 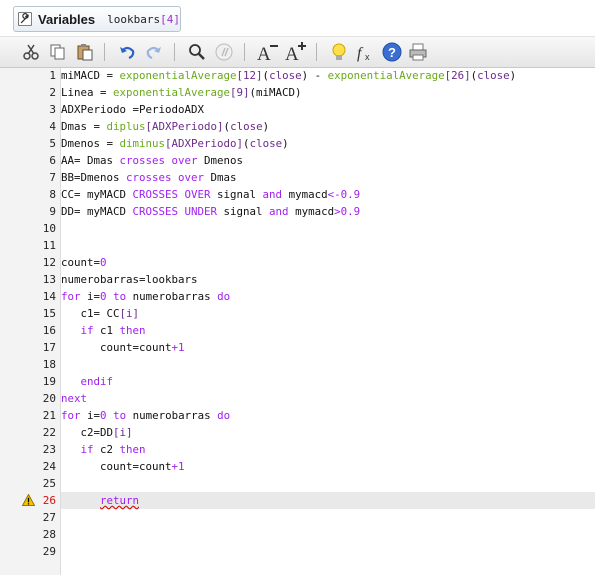 What do you see at coordinates (279, 211) in the screenshot?
I see `code-token: and` at bounding box center [279, 211].